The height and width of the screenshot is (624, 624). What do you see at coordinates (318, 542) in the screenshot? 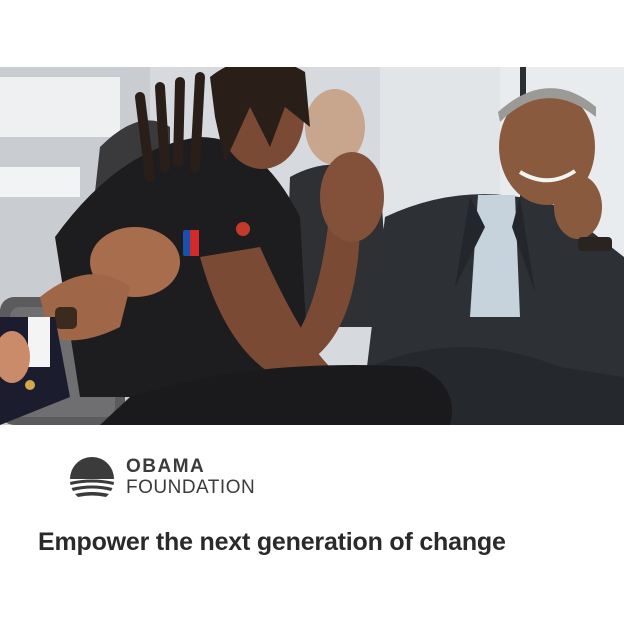
I see `ad-headline: Empower the next generation of change` at bounding box center [318, 542].